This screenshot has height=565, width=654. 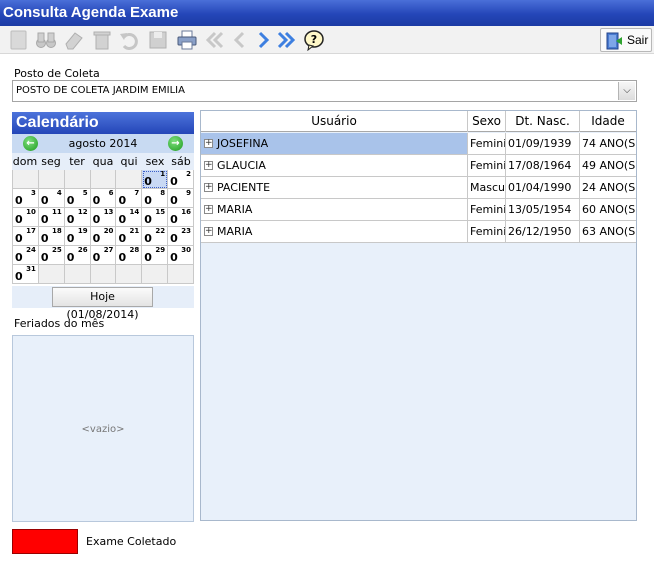 I want to click on previous-record-icon, so click(x=240, y=40).